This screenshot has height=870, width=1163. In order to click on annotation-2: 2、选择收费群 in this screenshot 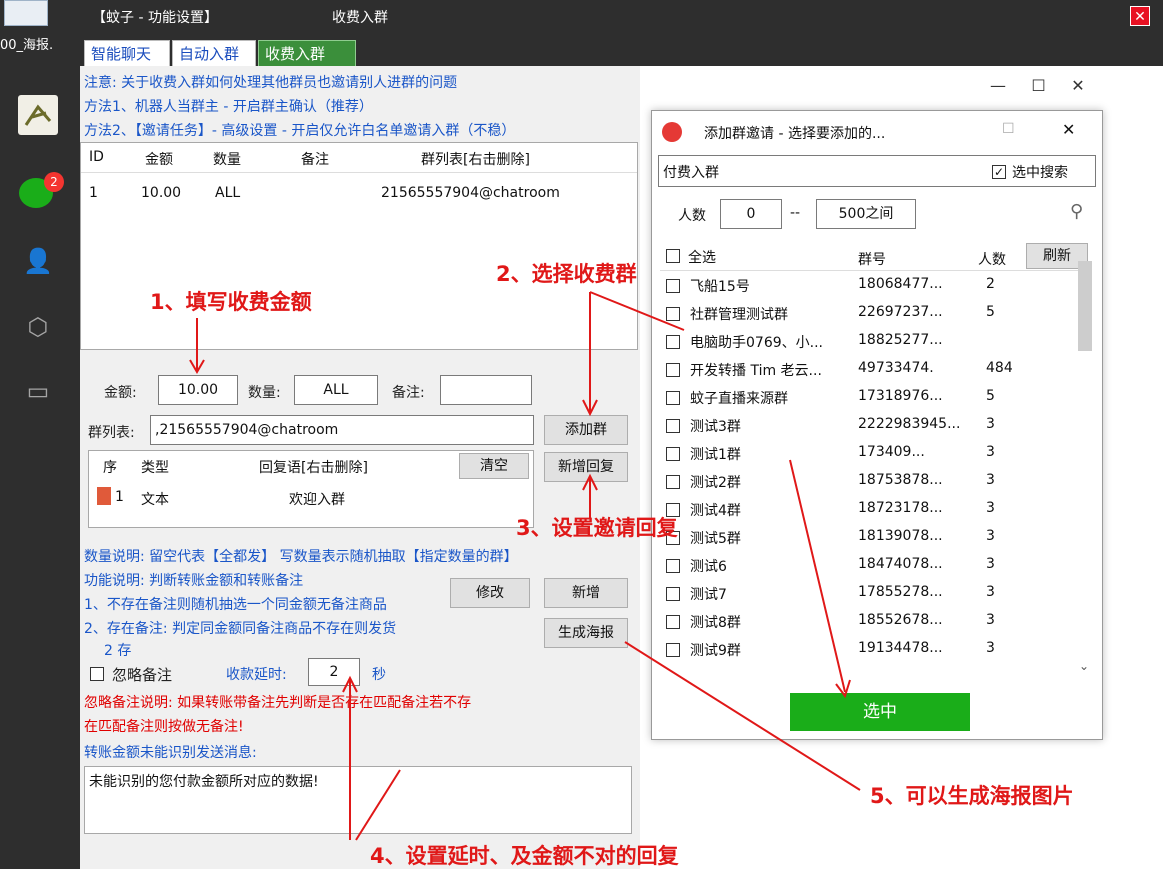, I will do `click(566, 274)`.